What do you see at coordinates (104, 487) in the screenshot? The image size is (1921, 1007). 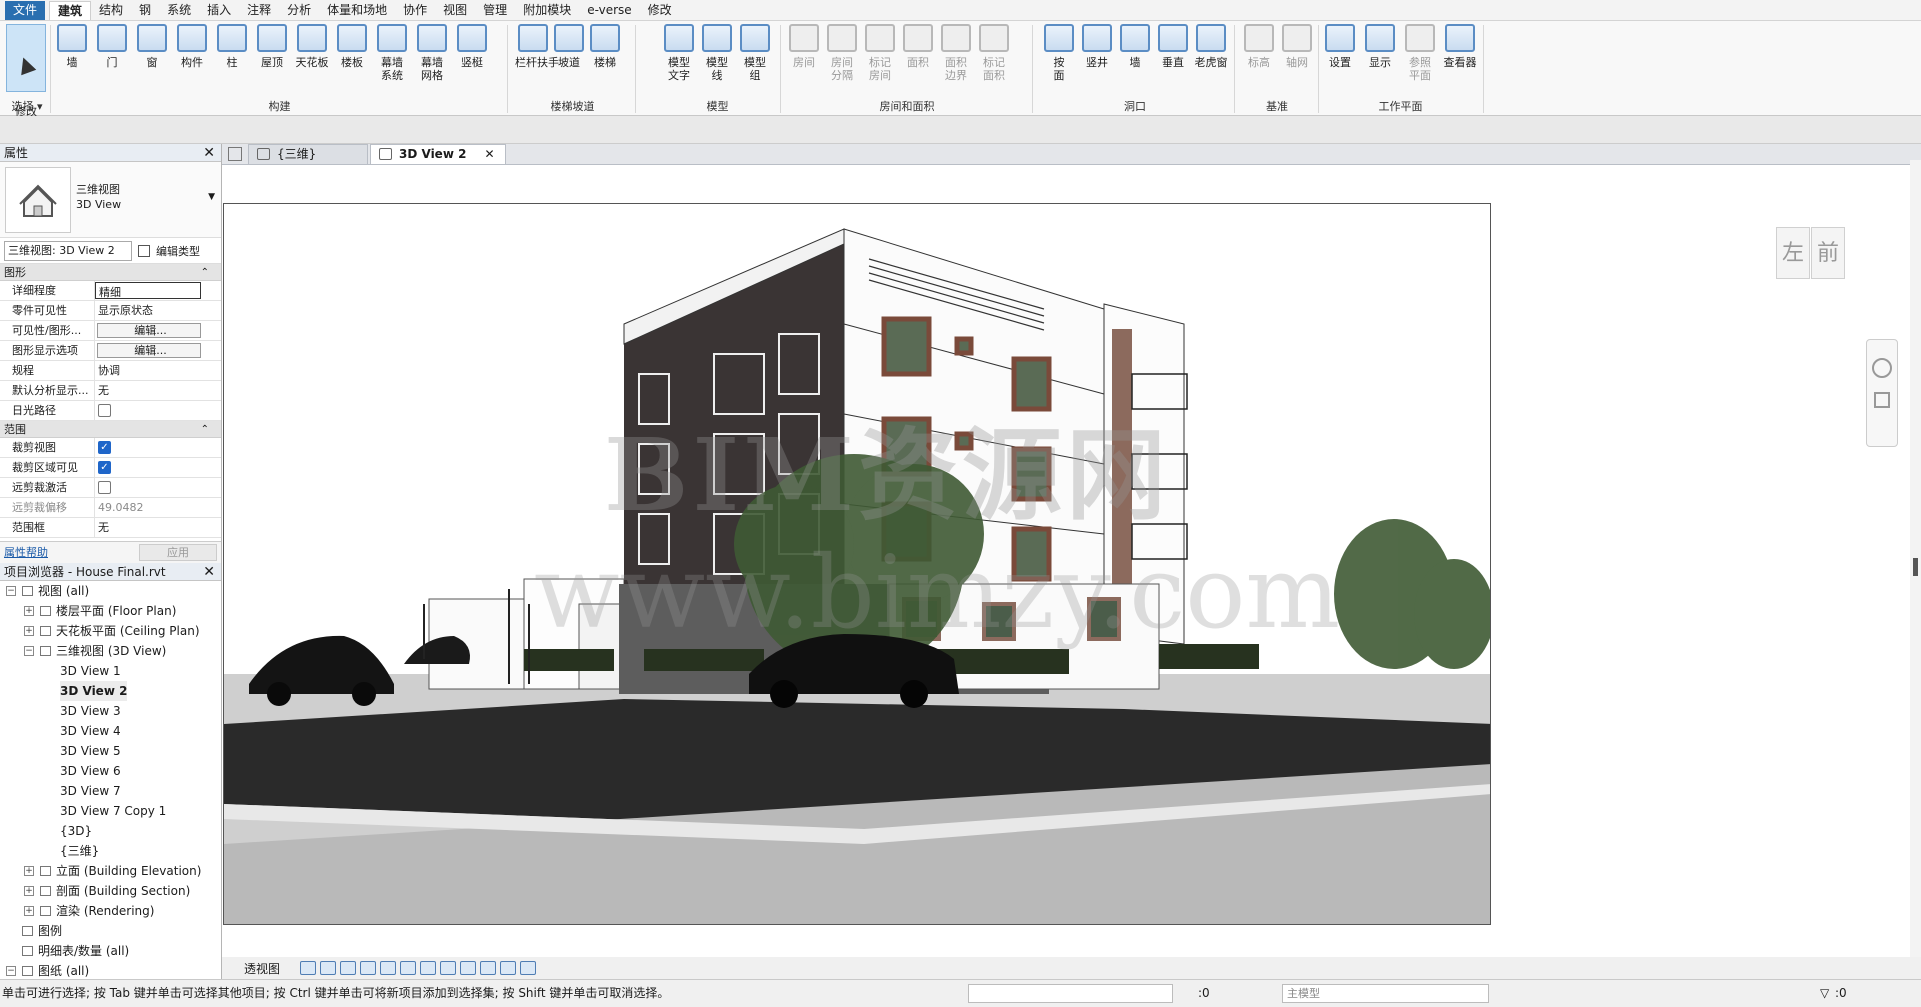 I see `checkbox` at bounding box center [104, 487].